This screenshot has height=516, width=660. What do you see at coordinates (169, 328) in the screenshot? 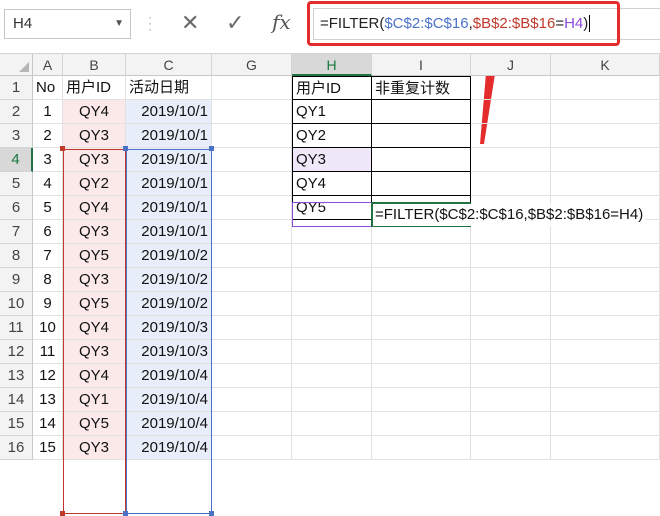
I see `data-cell: 2019/10/3` at bounding box center [169, 328].